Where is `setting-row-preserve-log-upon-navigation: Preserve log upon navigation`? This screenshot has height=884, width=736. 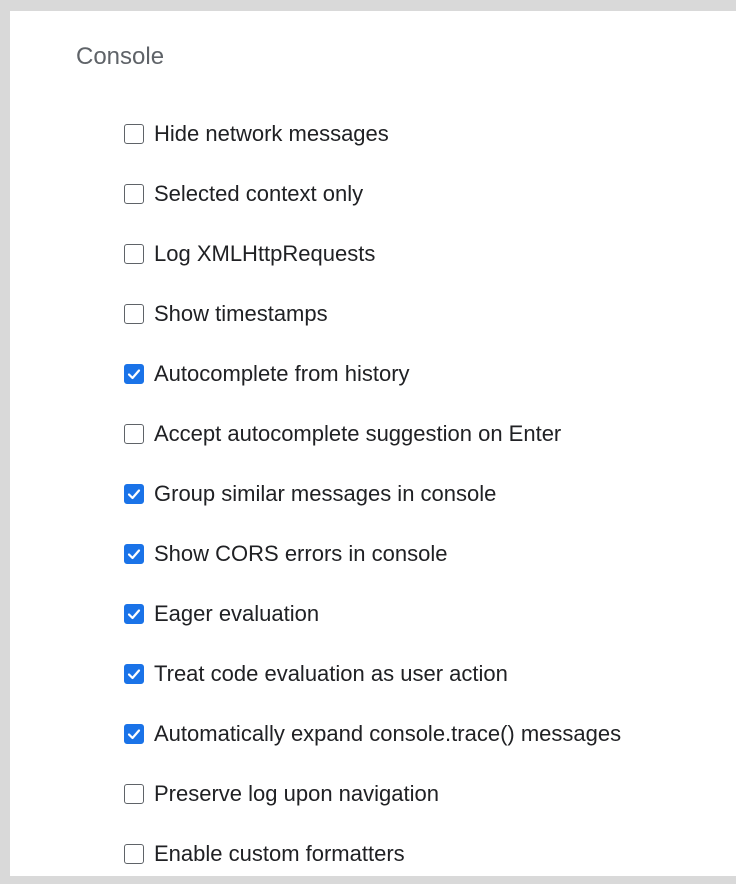 setting-row-preserve-log-upon-navigation: Preserve log upon navigation is located at coordinates (372, 794).